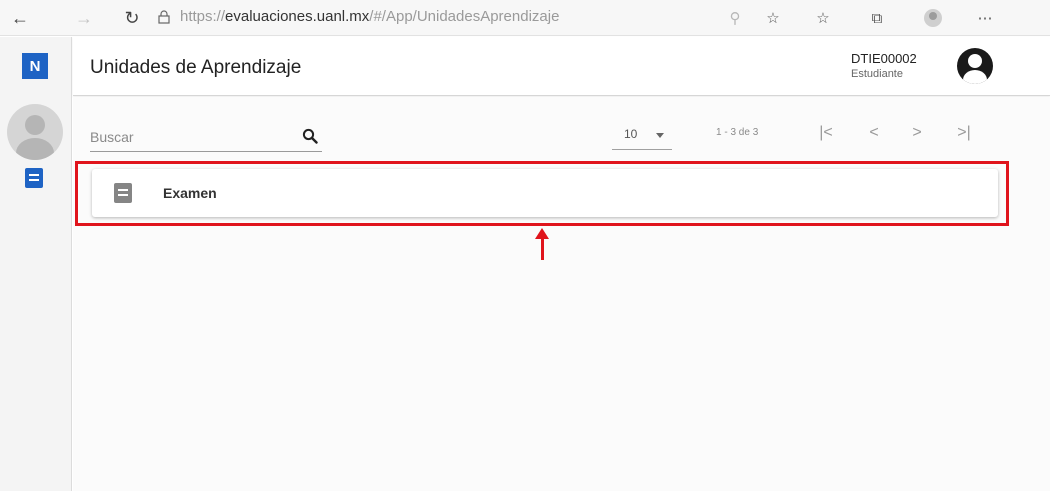 Image resolution: width=1050 pixels, height=491 pixels. I want to click on more-icon: ⋯, so click(985, 18).